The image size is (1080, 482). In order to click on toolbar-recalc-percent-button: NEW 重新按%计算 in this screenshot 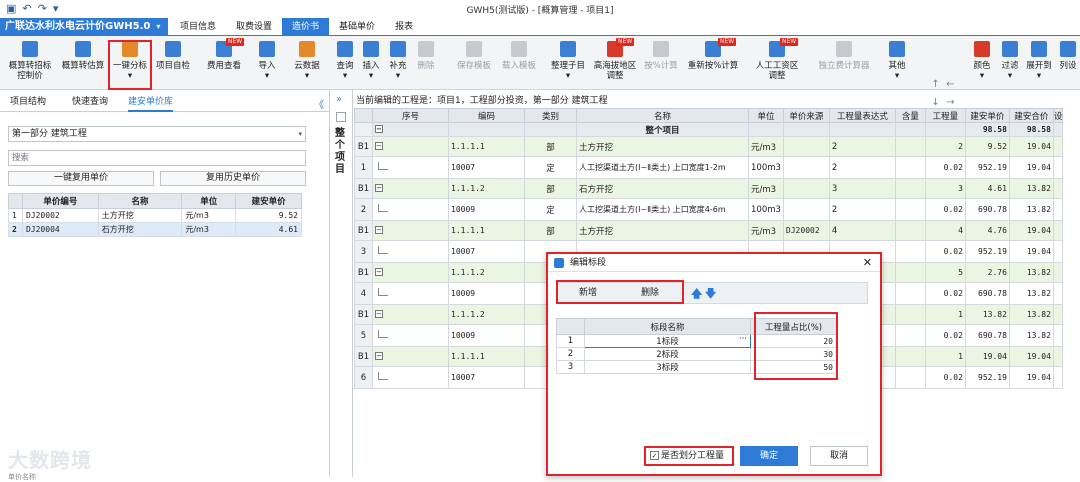, I will do `click(713, 63)`.